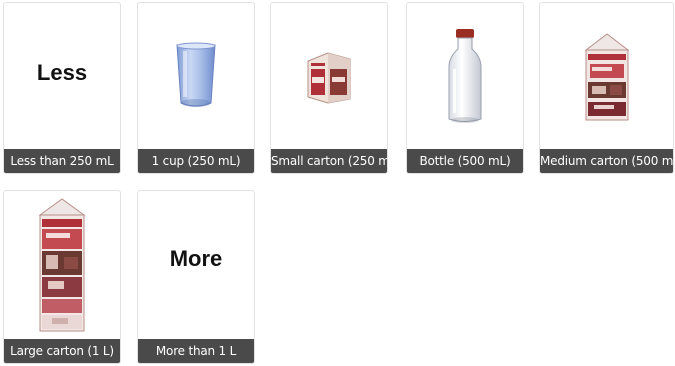  I want to click on more-label: More, so click(196, 258).